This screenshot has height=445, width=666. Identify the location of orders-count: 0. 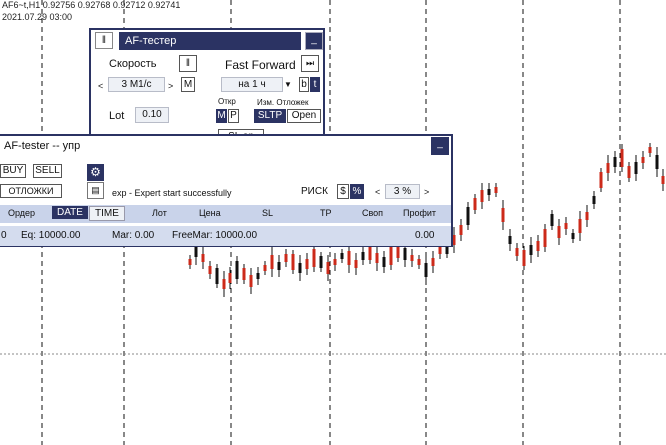
(4, 235).